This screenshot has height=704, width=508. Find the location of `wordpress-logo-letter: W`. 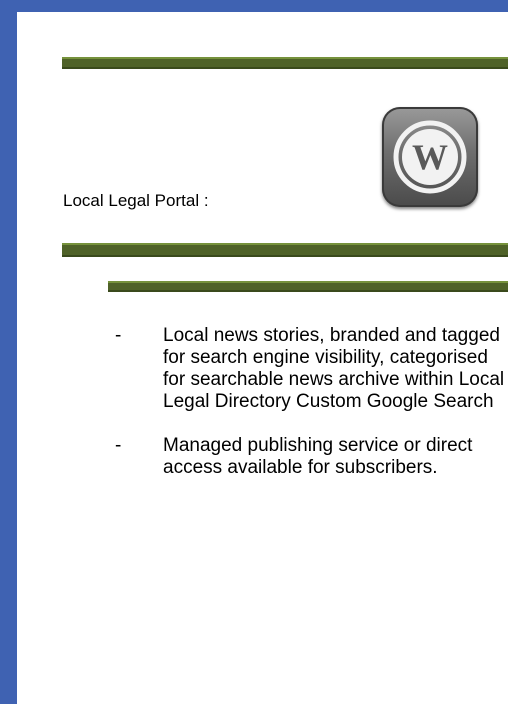

wordpress-logo-letter: W is located at coordinates (430, 157).